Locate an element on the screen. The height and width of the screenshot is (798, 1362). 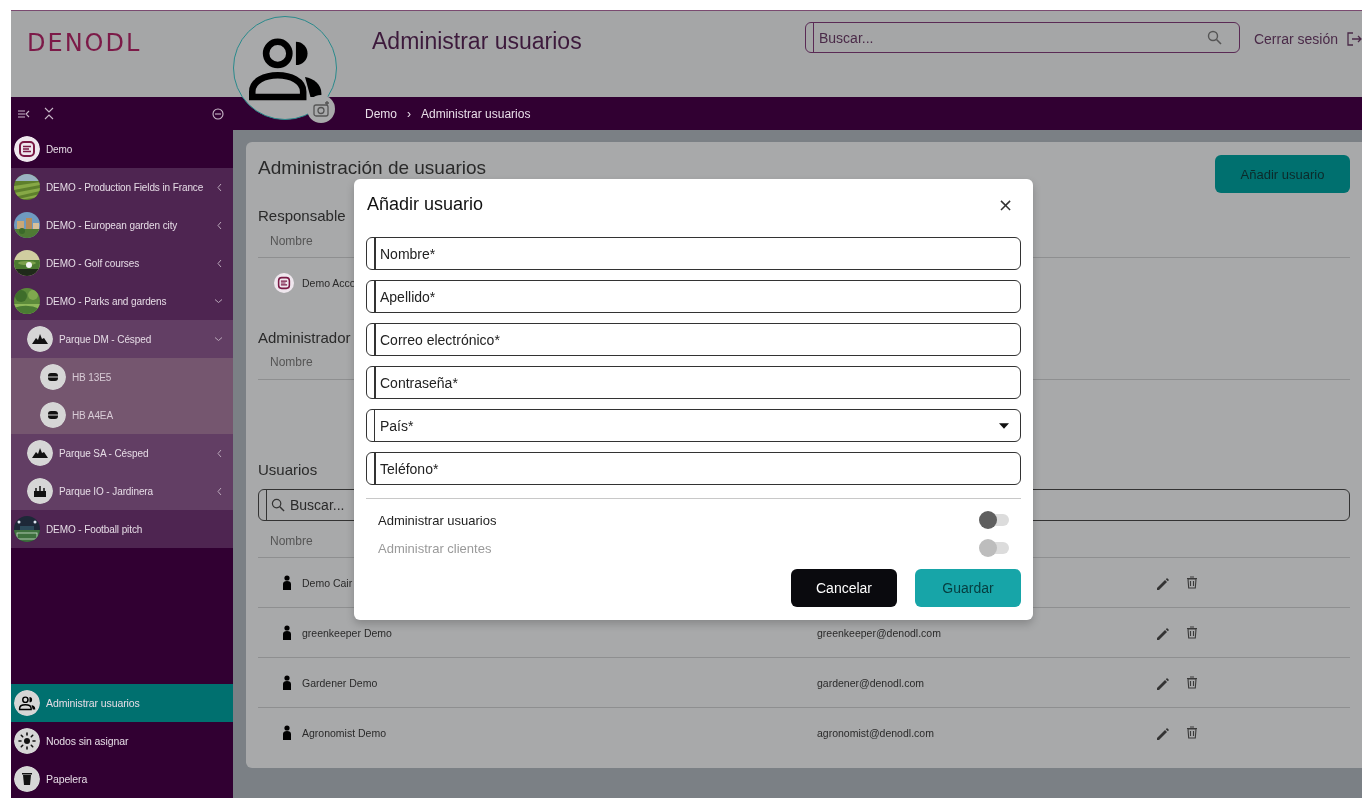
sidebar-item: Administrar usuarios is located at coordinates (122, 703).